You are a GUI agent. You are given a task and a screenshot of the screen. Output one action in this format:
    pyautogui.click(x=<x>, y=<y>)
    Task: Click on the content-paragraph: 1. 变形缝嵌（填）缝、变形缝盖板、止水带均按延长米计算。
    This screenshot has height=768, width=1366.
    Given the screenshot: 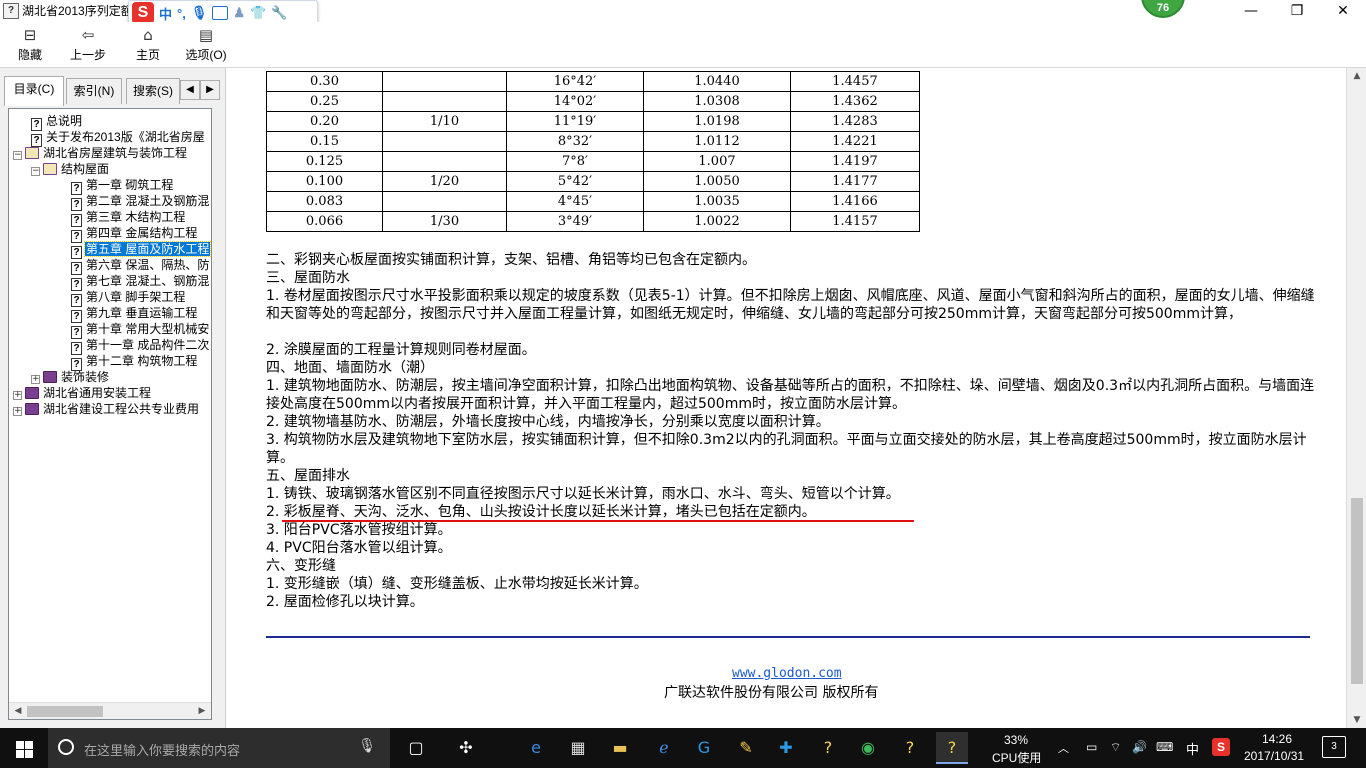 What is the action you would take?
    pyautogui.click(x=457, y=584)
    